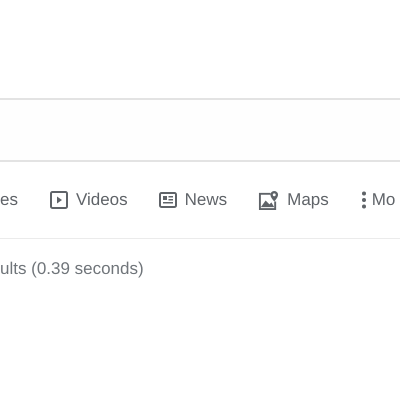  I want to click on search-tab: es, so click(9, 200).